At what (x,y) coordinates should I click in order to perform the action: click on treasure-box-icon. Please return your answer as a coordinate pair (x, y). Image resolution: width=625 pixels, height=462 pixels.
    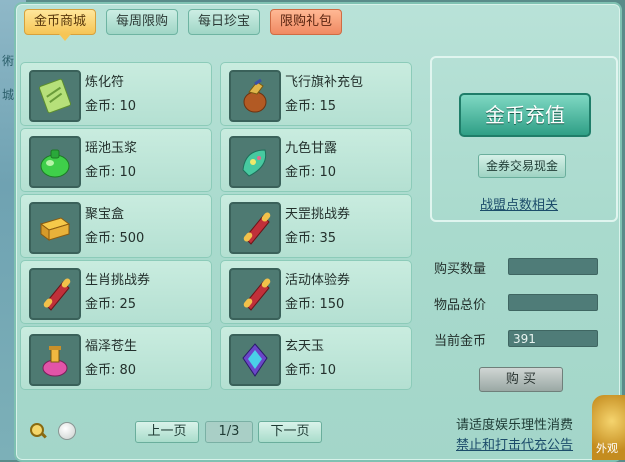
    Looking at the image, I should click on (55, 228).